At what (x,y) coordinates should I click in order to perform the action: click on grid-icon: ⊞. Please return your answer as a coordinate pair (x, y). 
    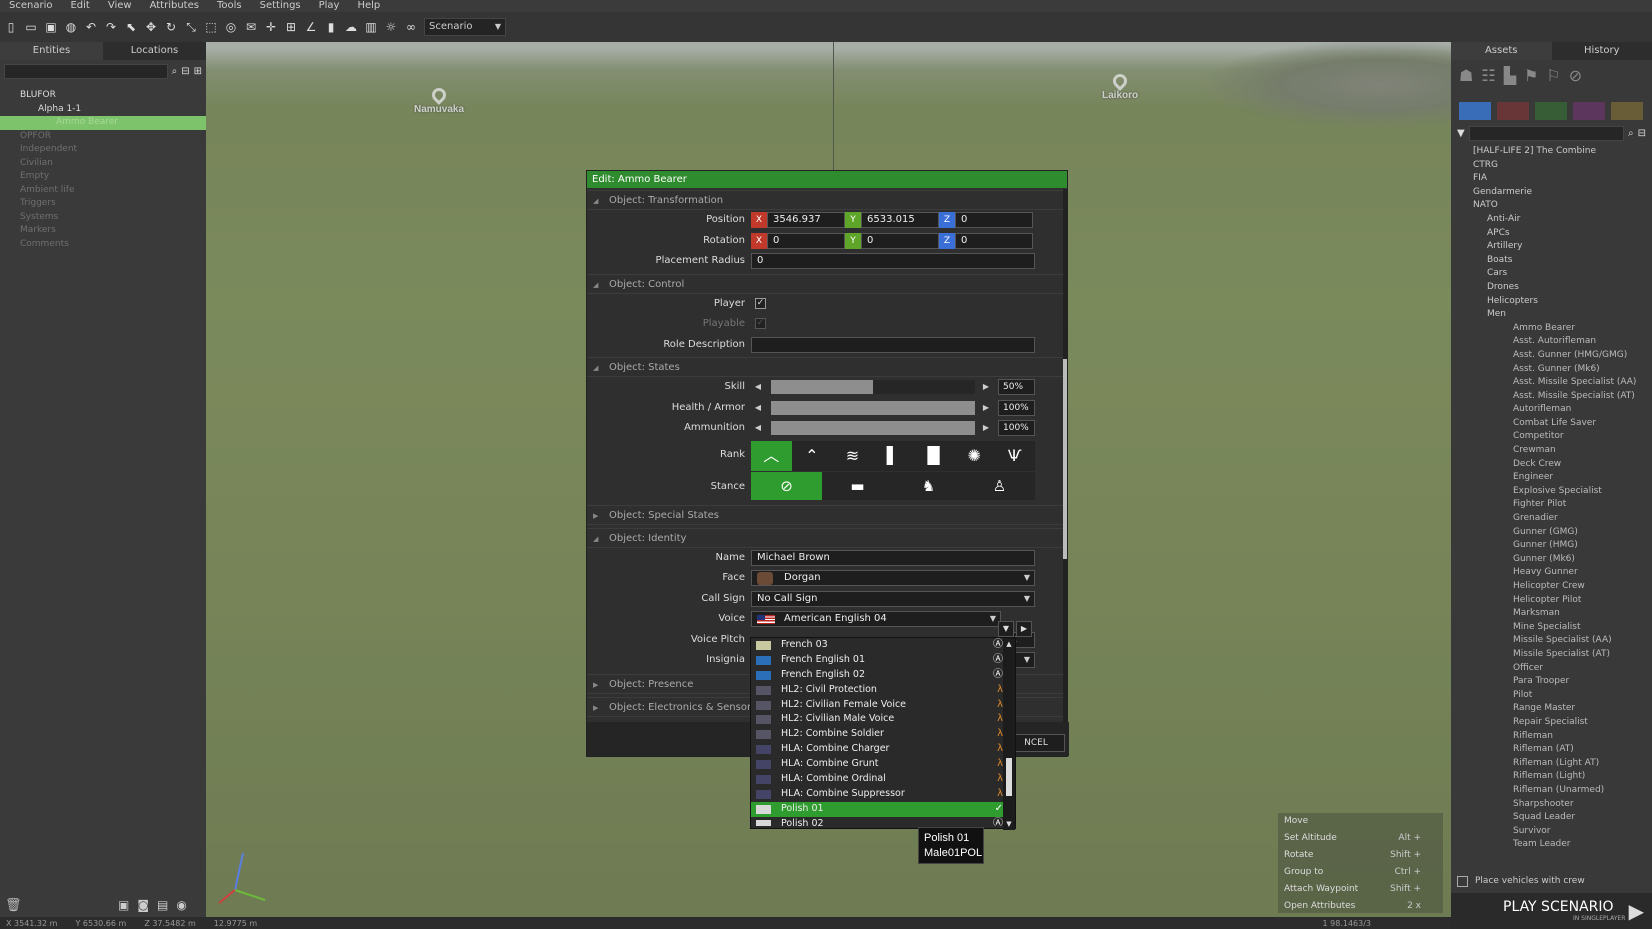
    Looking at the image, I should click on (291, 27).